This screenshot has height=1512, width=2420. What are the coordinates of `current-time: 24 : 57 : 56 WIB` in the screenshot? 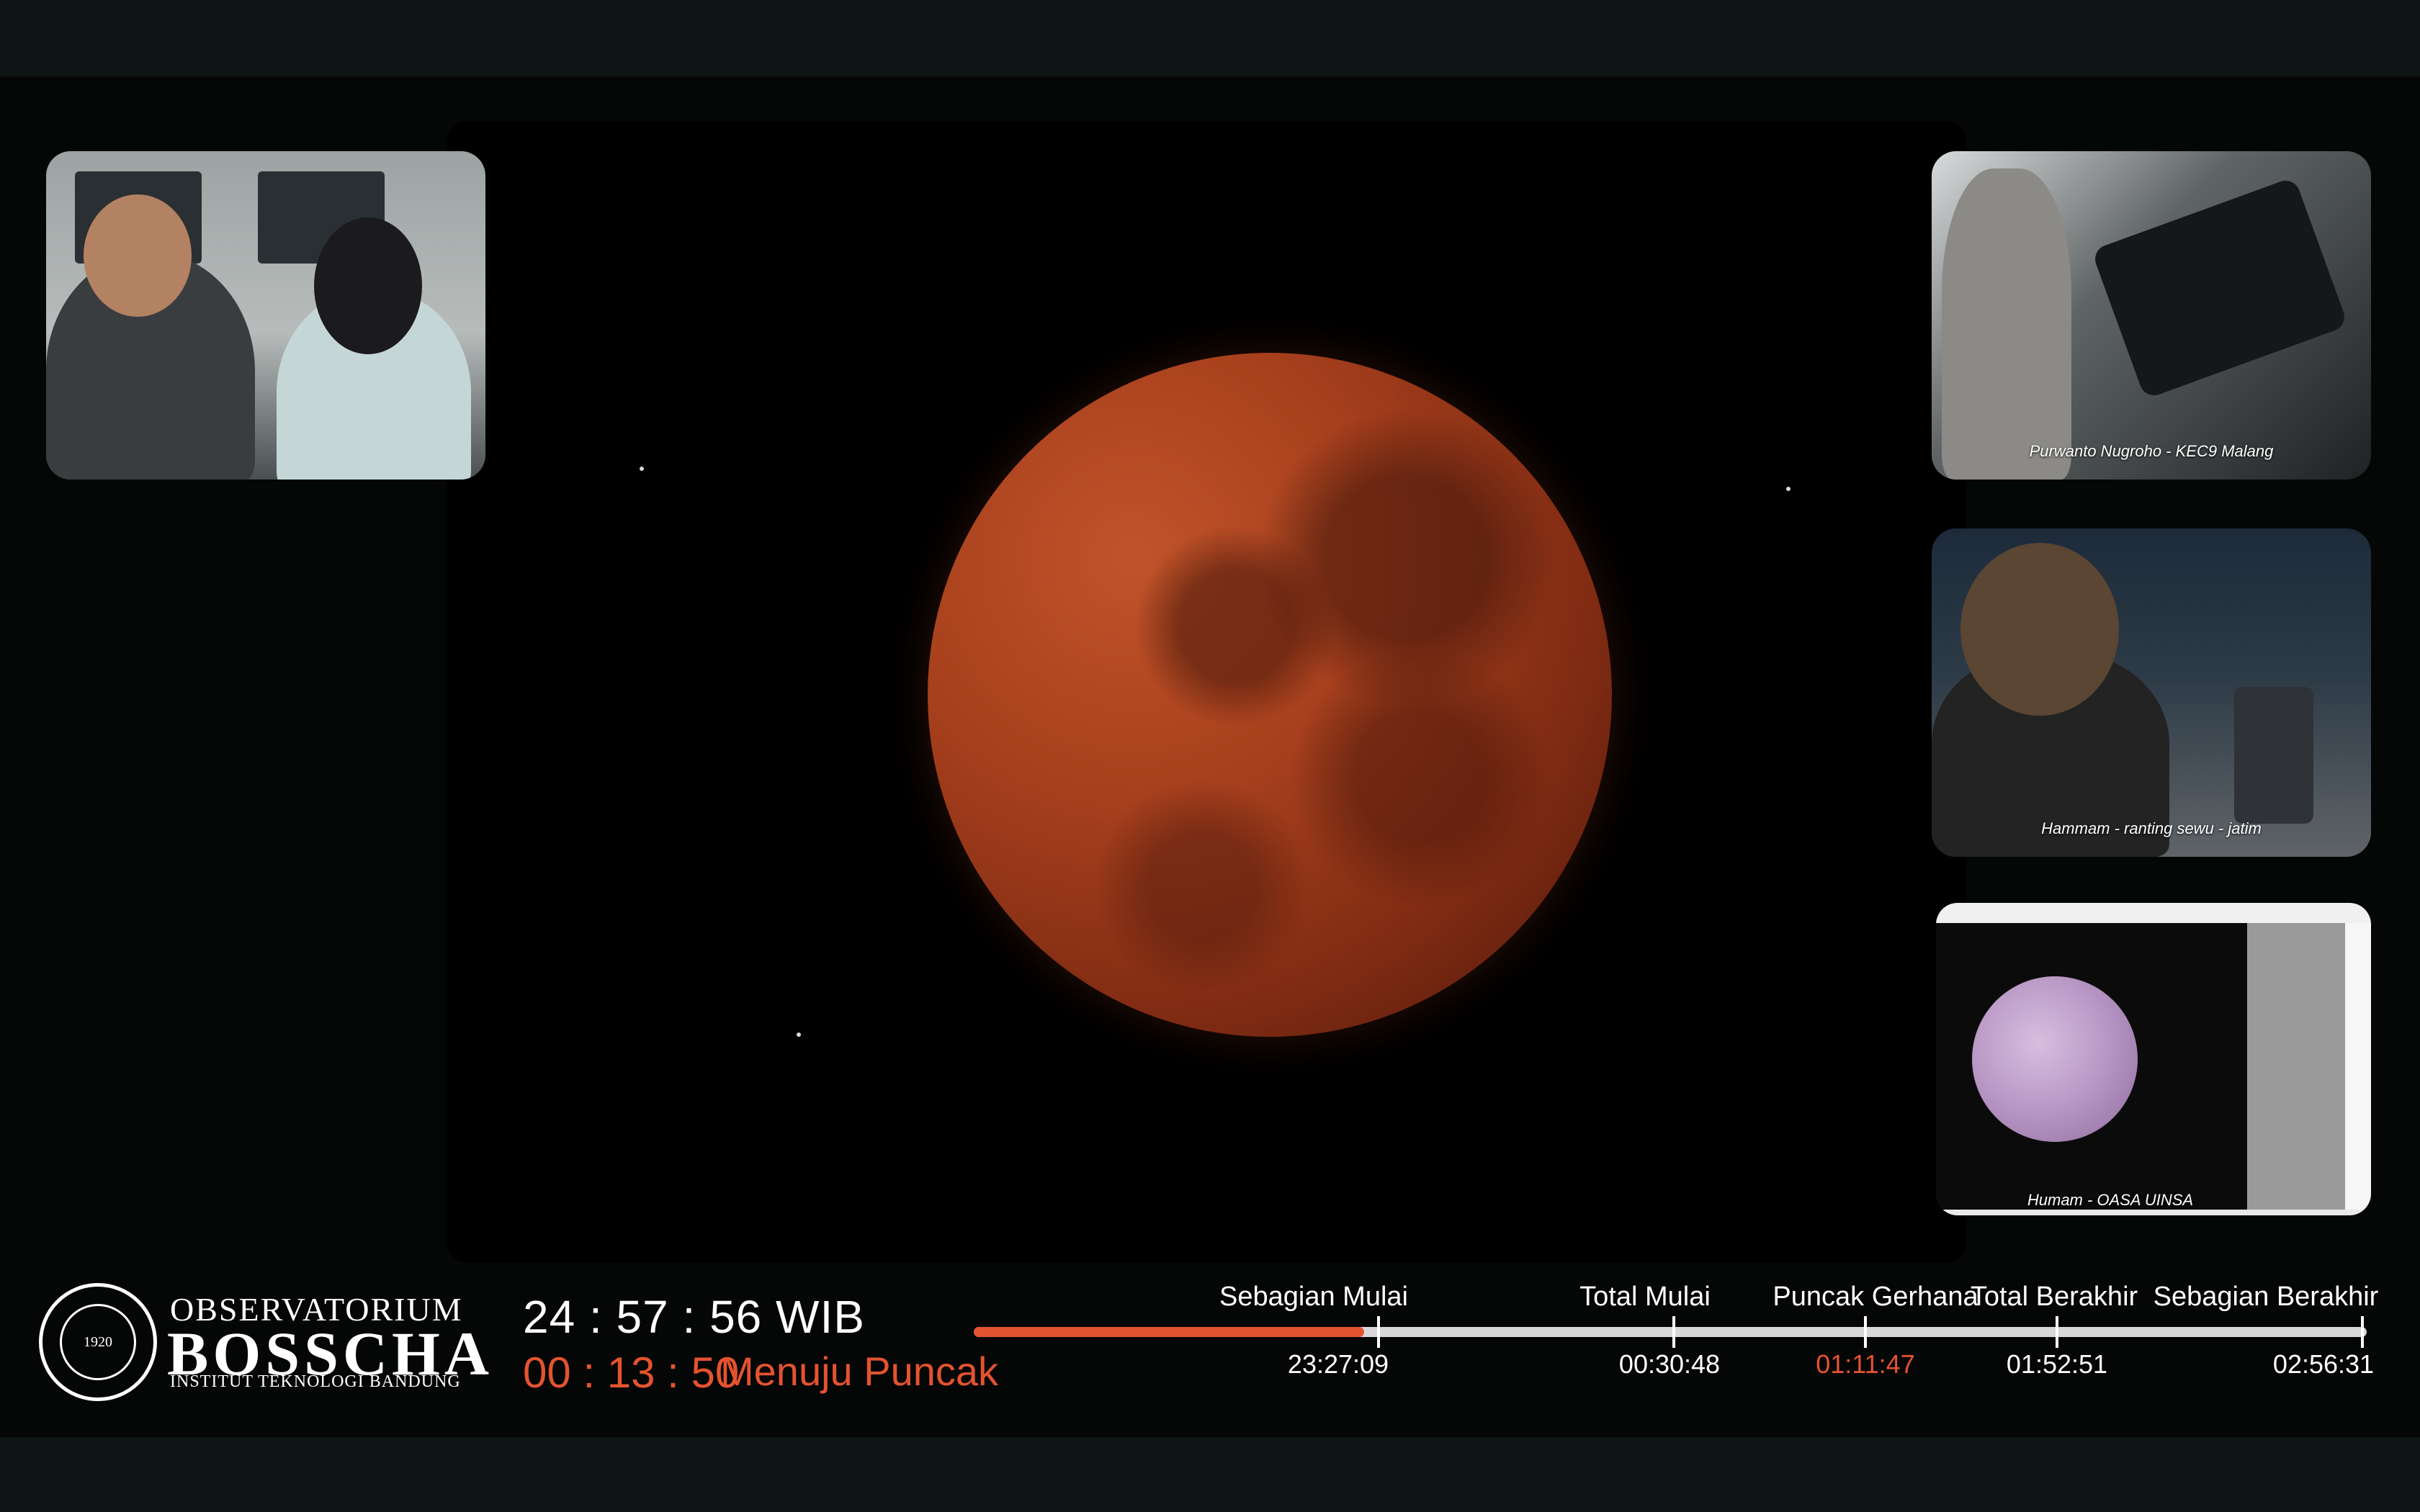 It's located at (694, 1317).